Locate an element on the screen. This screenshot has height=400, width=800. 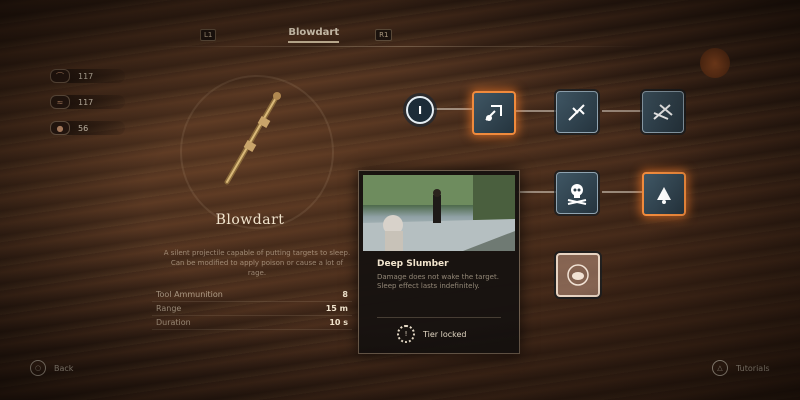
tier-marker: I is located at coordinates (420, 110).